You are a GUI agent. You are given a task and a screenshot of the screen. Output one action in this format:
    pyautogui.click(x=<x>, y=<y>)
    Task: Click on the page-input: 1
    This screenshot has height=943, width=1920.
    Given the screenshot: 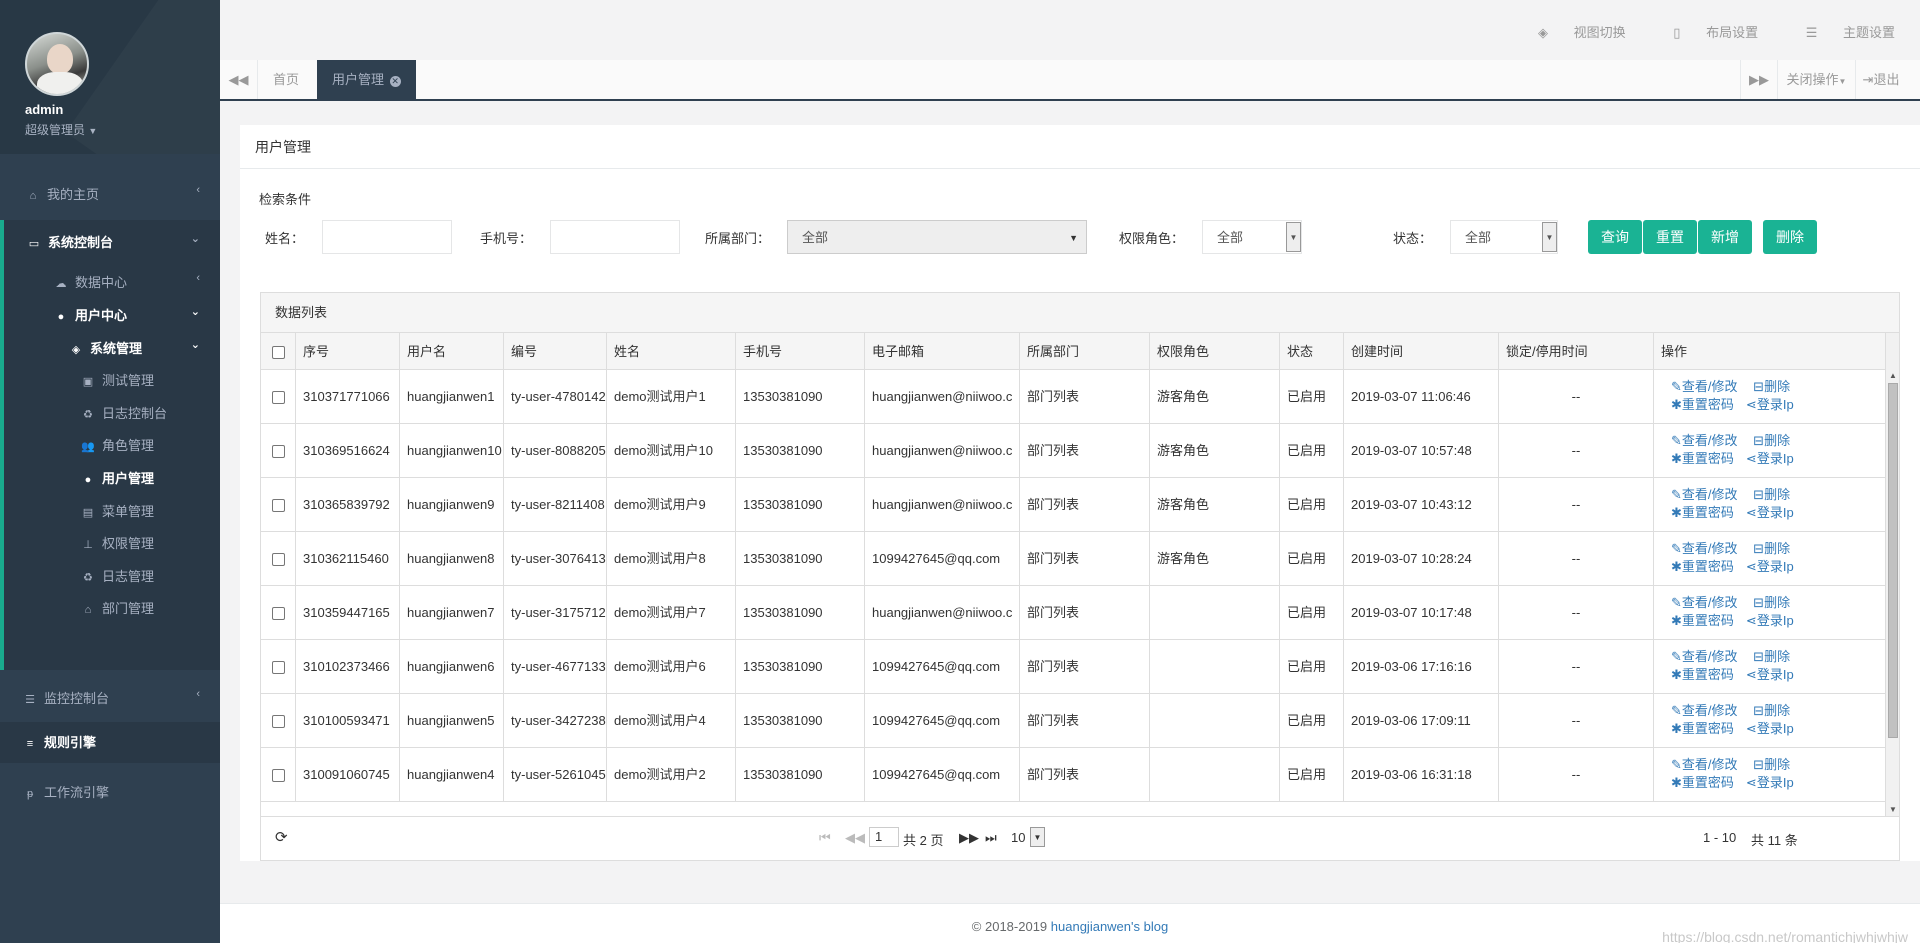 What is the action you would take?
    pyautogui.click(x=884, y=837)
    